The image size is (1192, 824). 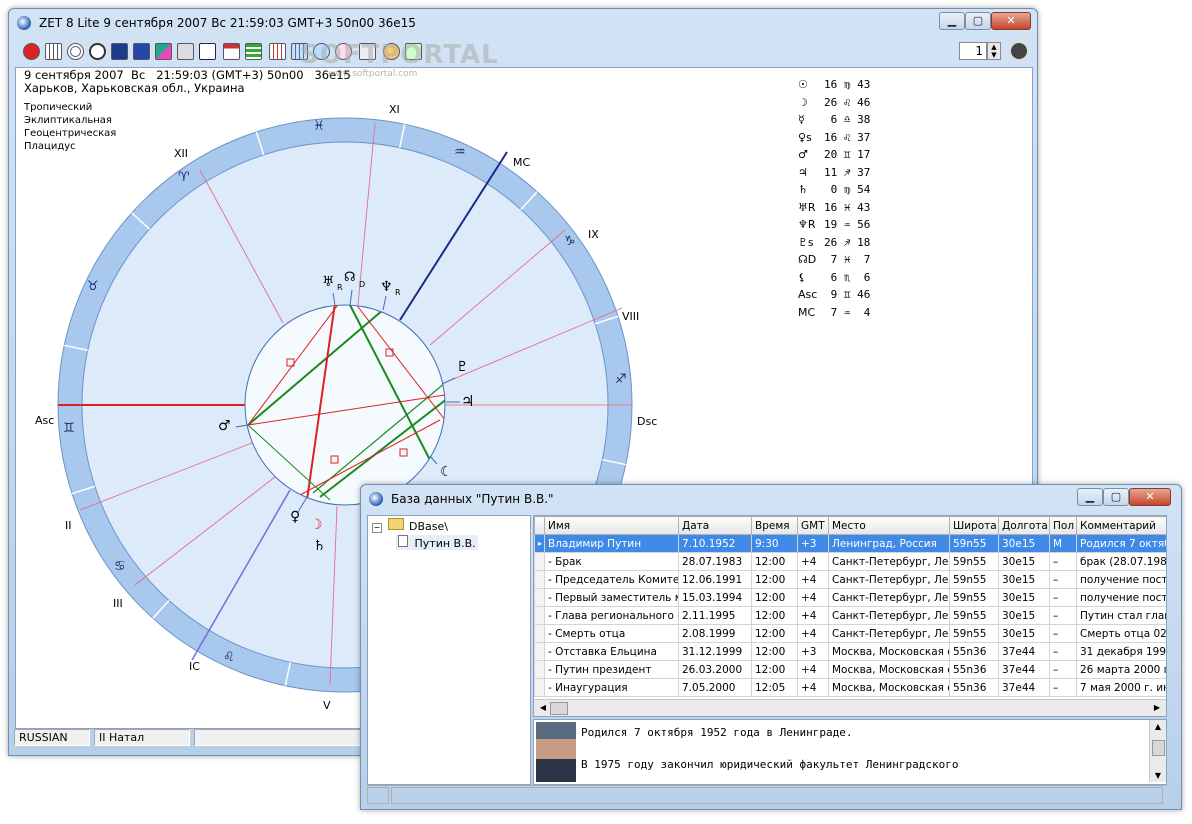 I want to click on planet-neptune-icon: ♆, so click(x=386, y=287).